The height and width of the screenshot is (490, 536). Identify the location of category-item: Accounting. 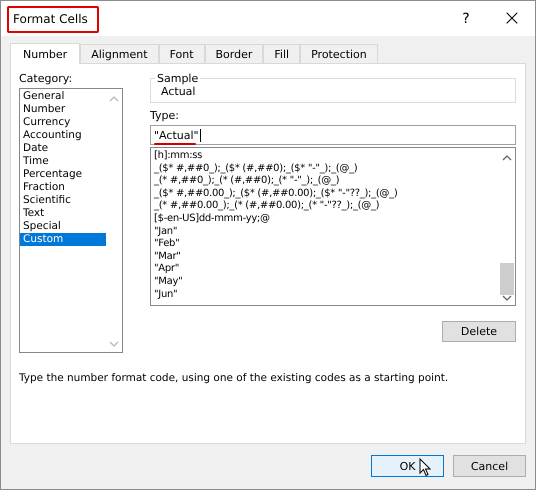
(63, 135).